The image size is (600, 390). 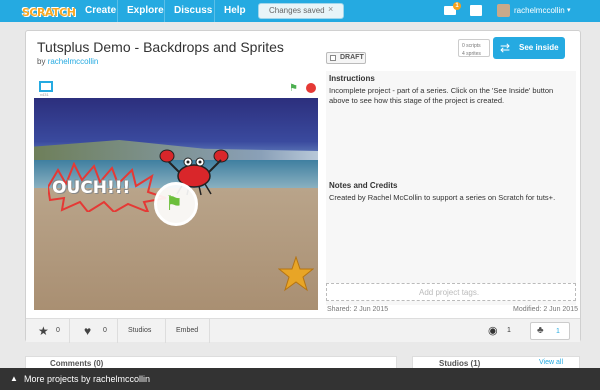 What do you see at coordinates (145, 10) in the screenshot?
I see `nav-explore: Explore` at bounding box center [145, 10].